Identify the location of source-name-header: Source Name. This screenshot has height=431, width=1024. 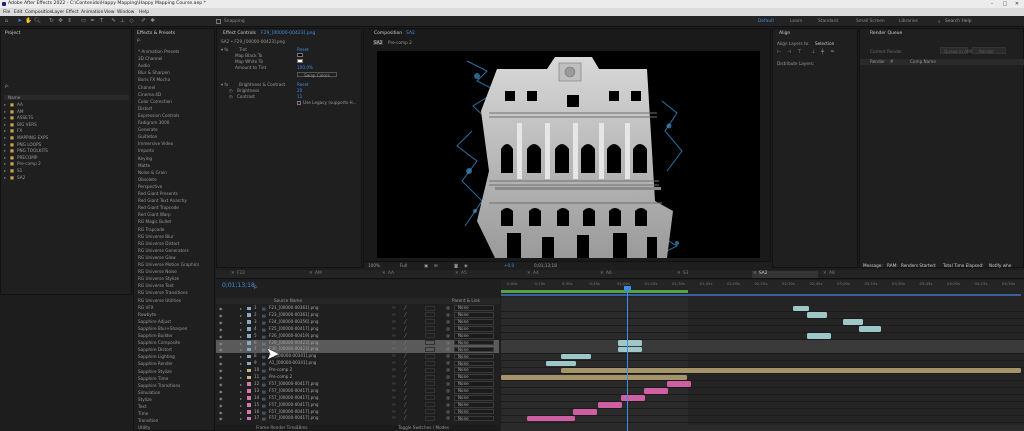
(288, 300).